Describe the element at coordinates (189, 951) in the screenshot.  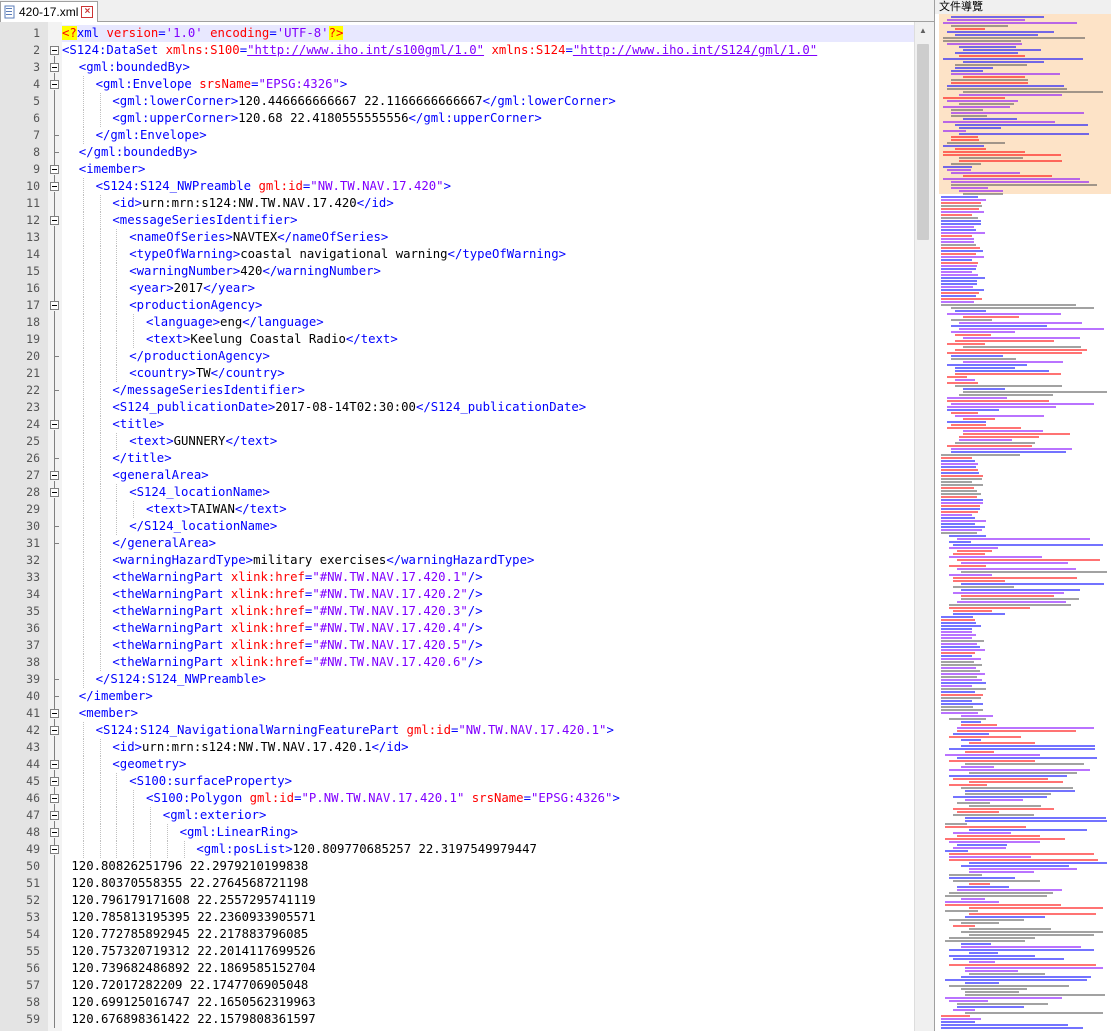
I see `code-line: 120.757320719312 22.2014117699526` at that location.